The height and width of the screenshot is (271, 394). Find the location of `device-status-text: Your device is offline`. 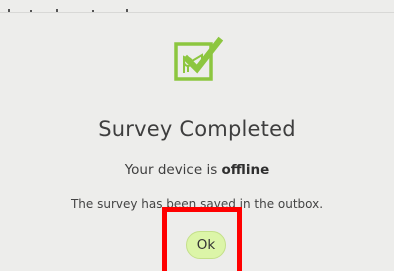

device-status-text: Your device is offline is located at coordinates (197, 170).